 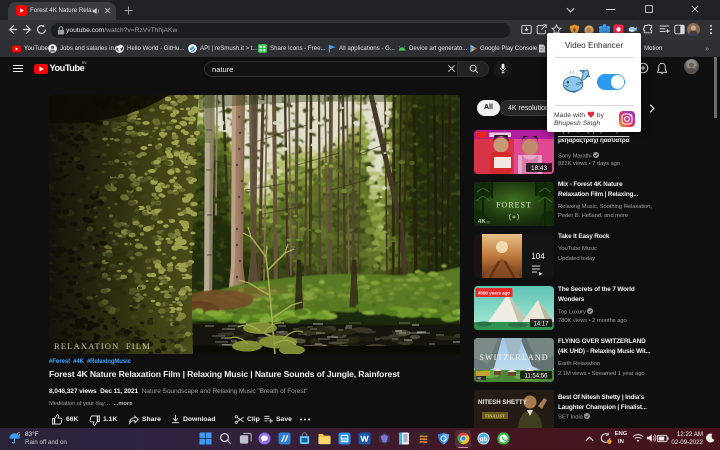 I want to click on svg-text: 104, so click(x=538, y=256).